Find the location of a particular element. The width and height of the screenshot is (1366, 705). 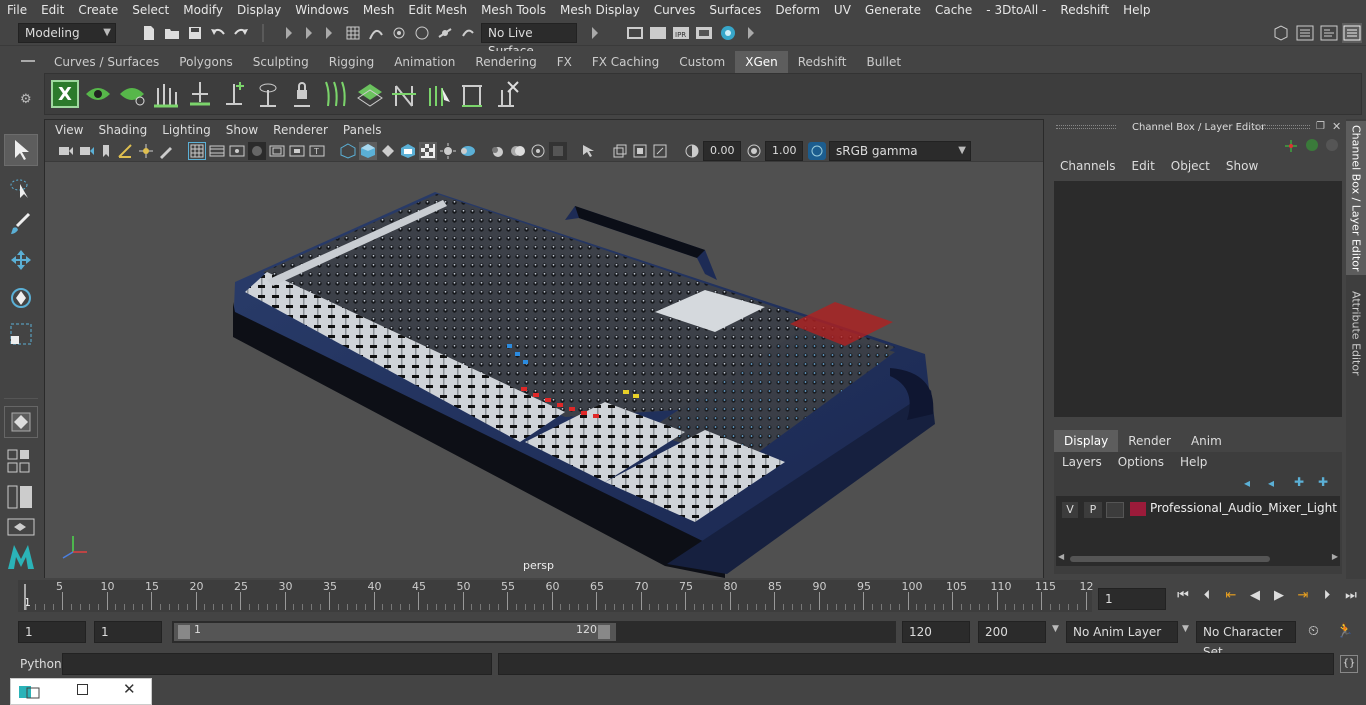

layer-display-type is located at coordinates (1115, 510).